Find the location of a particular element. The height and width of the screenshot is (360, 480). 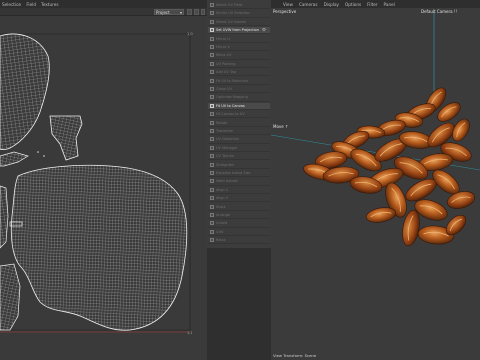

uv-mode-icon is located at coordinates (189, 12).